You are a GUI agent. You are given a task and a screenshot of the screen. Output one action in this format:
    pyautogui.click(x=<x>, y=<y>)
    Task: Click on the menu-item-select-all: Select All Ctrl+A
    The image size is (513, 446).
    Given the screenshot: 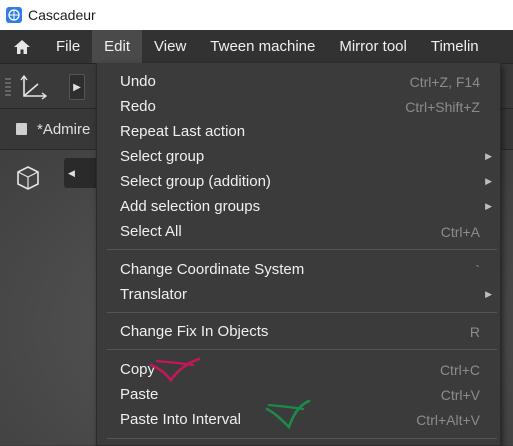 What is the action you would take?
    pyautogui.click(x=298, y=231)
    